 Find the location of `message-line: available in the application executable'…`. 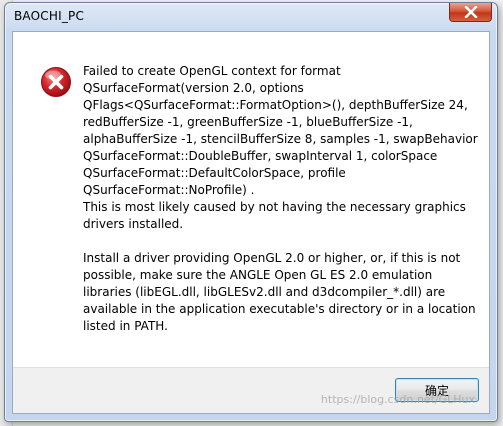

message-line: available in the application executable'… is located at coordinates (279, 309).